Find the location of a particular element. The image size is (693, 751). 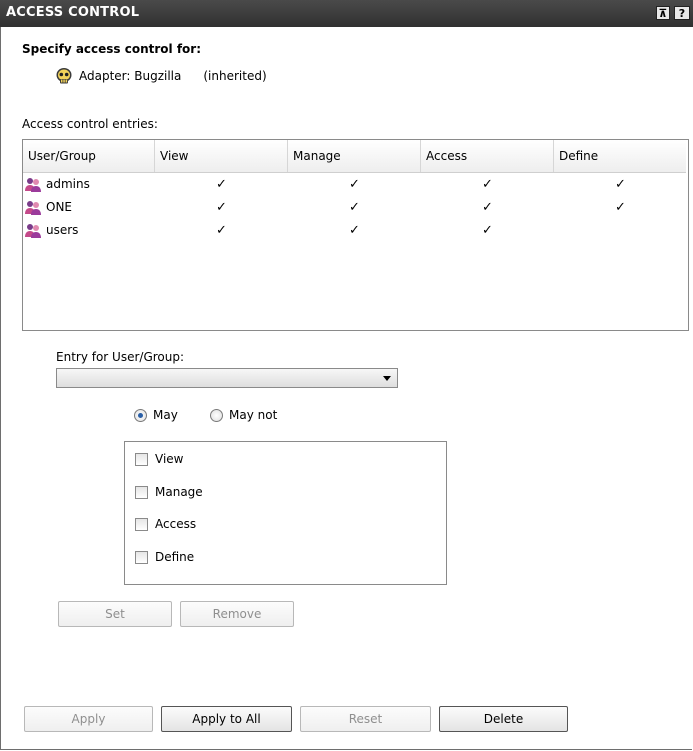

radio-may-button is located at coordinates (140, 415).